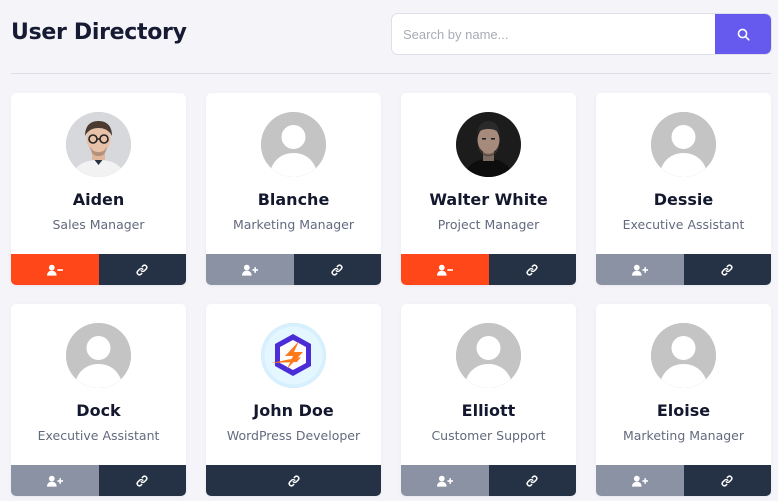 The image size is (778, 501). What do you see at coordinates (391, 73) in the screenshot?
I see `header-divider` at bounding box center [391, 73].